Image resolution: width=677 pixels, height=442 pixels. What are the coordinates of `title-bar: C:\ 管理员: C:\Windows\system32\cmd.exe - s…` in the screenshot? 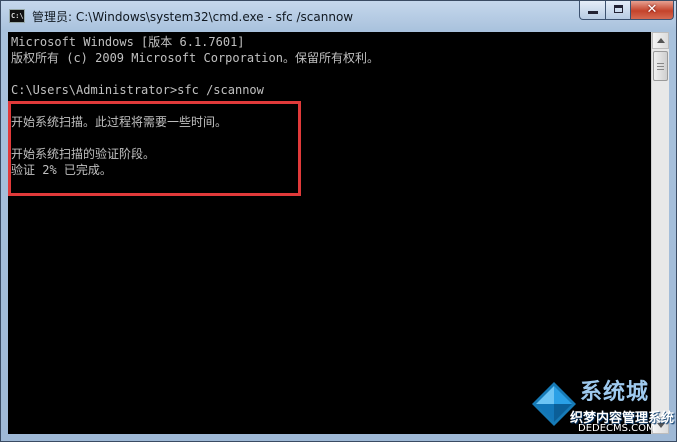 It's located at (338, 16).